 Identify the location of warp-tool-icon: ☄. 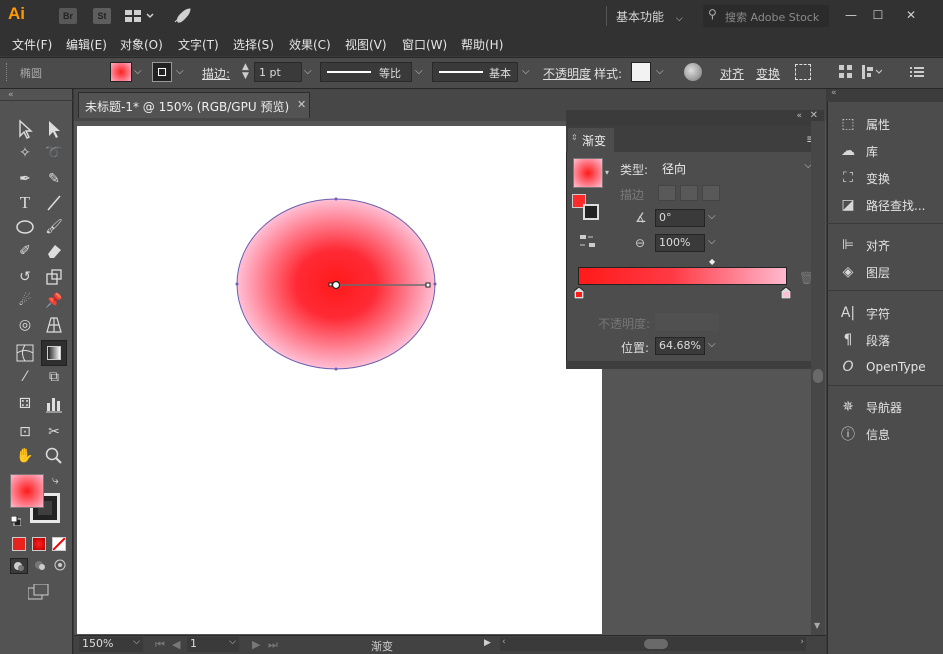
(25, 301).